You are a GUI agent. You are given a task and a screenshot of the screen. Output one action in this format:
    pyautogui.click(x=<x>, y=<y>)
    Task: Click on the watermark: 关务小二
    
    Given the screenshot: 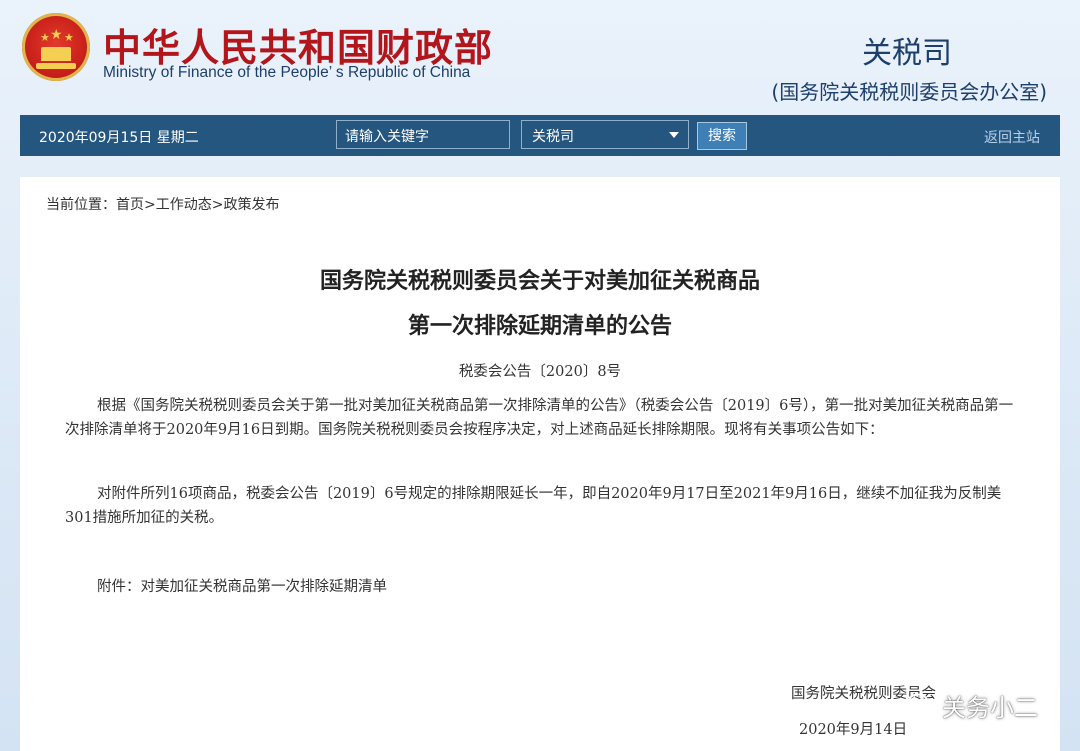 What is the action you would take?
    pyautogui.click(x=972, y=705)
    